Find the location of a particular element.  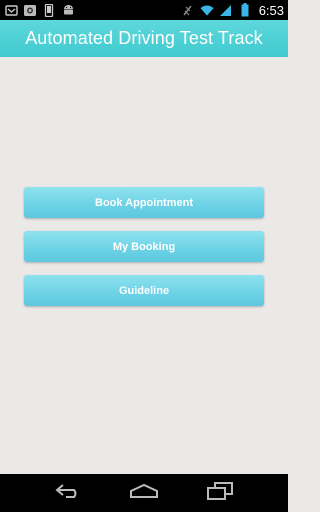

my-booking-label: My Booking is located at coordinates (144, 246).